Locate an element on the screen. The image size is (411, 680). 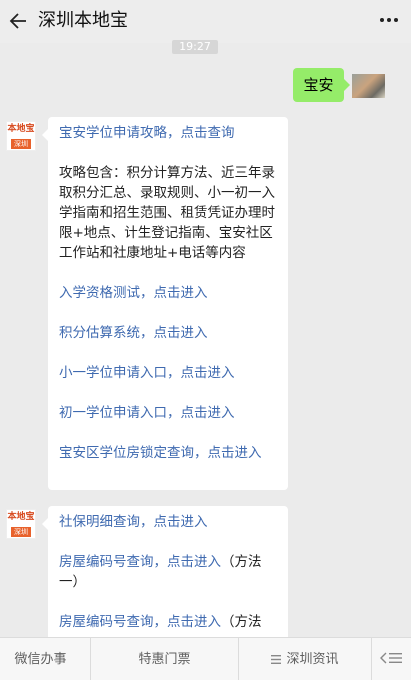
house-code-line-1: 房屋编码号查询，点击进入（方法一） is located at coordinates (168, 572).